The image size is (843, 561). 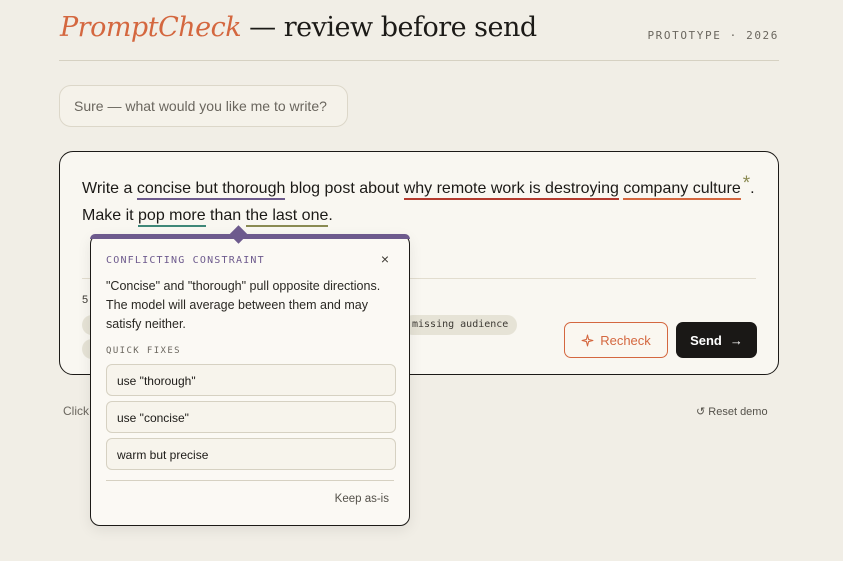 What do you see at coordinates (251, 380) in the screenshot?
I see `quick-fix-button: use "thorough"` at bounding box center [251, 380].